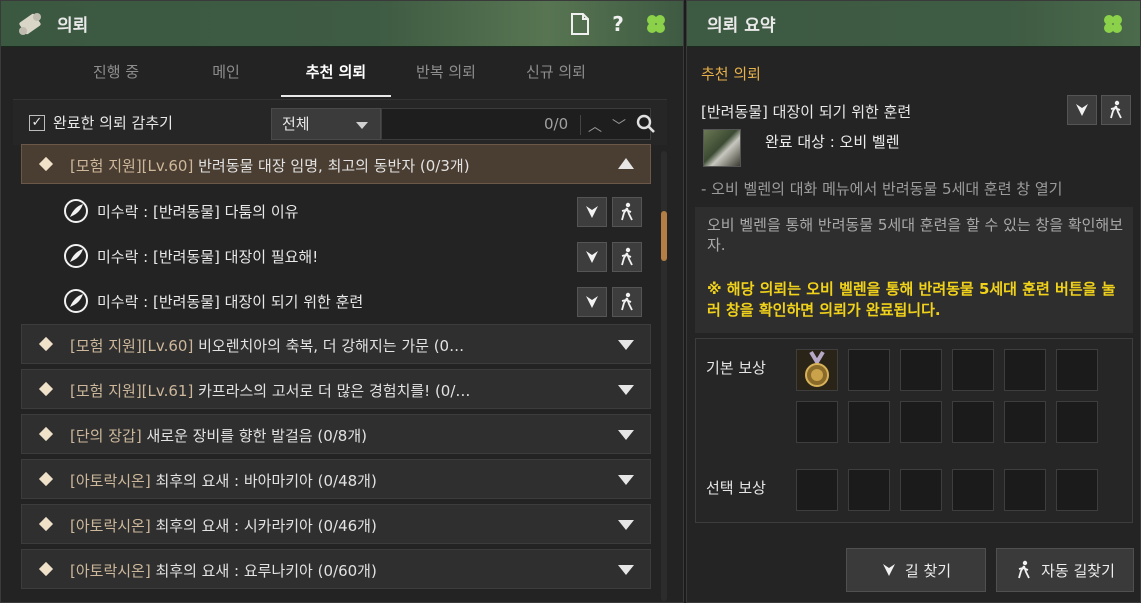  I want to click on search-input: 0/0 ︿ ﹀, so click(518, 124).